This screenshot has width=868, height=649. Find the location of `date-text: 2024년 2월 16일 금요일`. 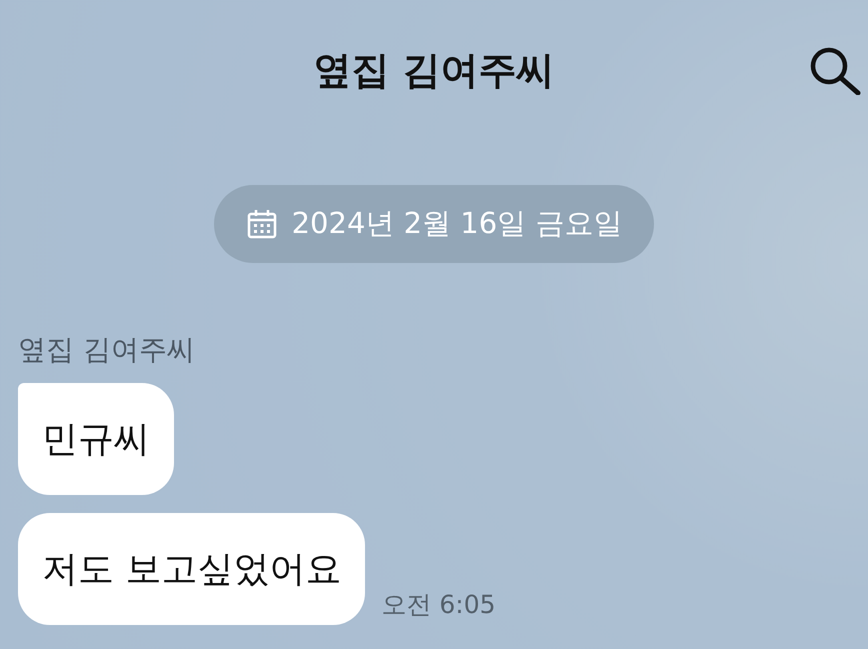

date-text: 2024년 2월 16일 금요일 is located at coordinates (457, 223).